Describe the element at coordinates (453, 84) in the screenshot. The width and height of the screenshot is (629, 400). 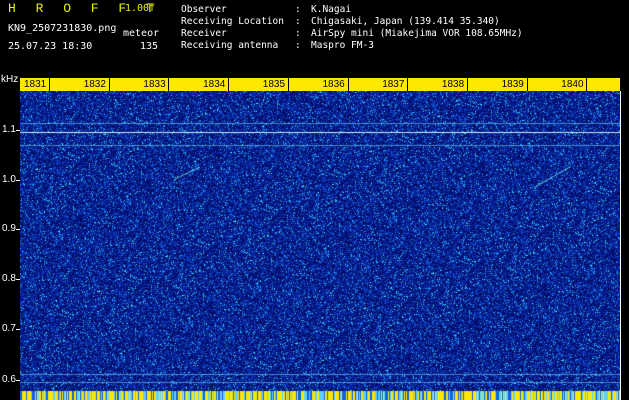
I see `x-tick-label: 1838` at that location.